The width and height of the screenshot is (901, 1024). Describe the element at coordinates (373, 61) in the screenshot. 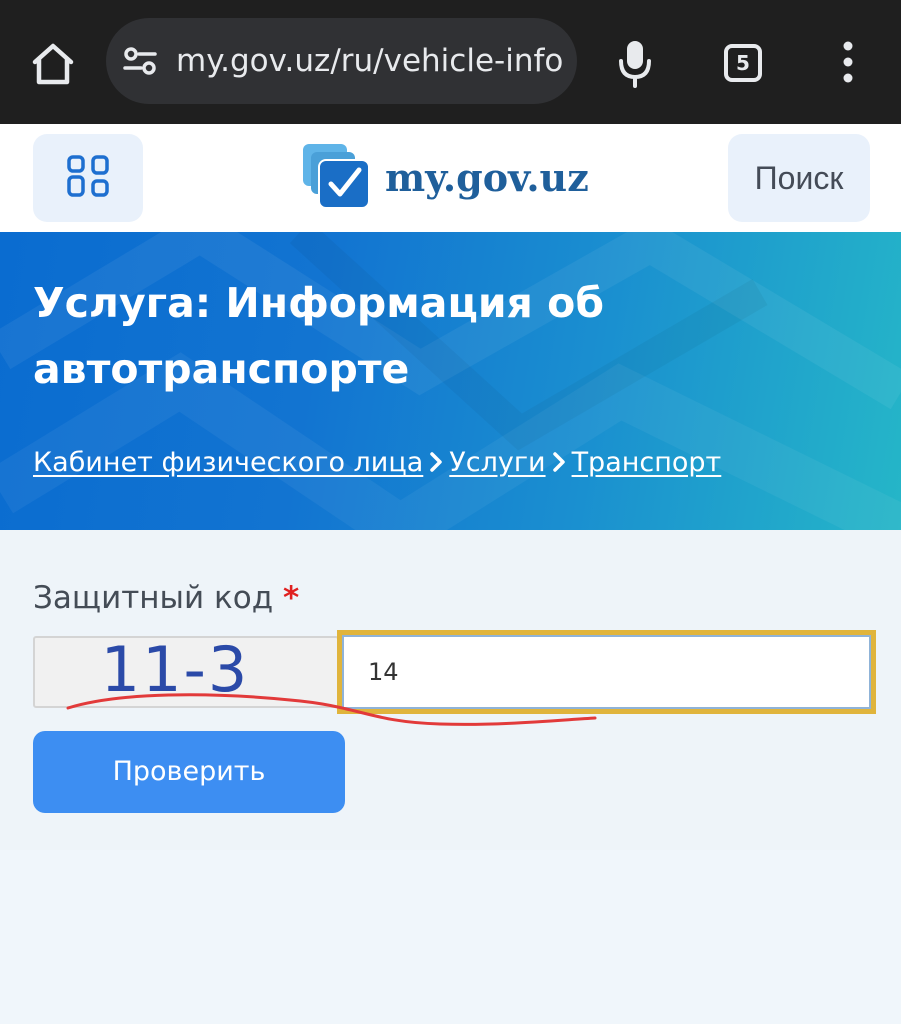

I see `url-text: my.gov.uz/ru/vehicle-info` at that location.